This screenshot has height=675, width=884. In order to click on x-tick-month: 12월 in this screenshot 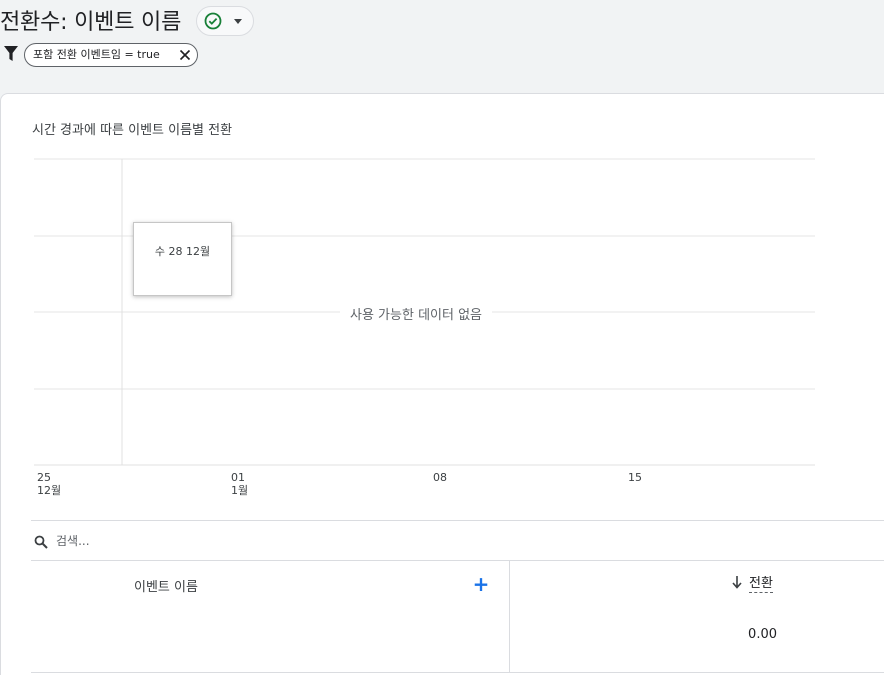, I will do `click(49, 490)`.